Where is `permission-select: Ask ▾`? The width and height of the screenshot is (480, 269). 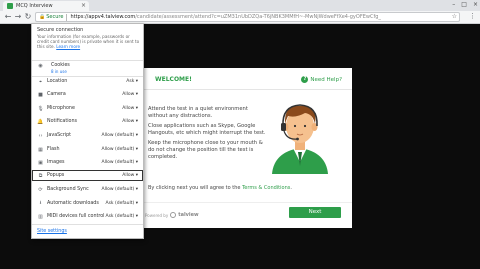 permission-select: Ask ▾ is located at coordinates (132, 81).